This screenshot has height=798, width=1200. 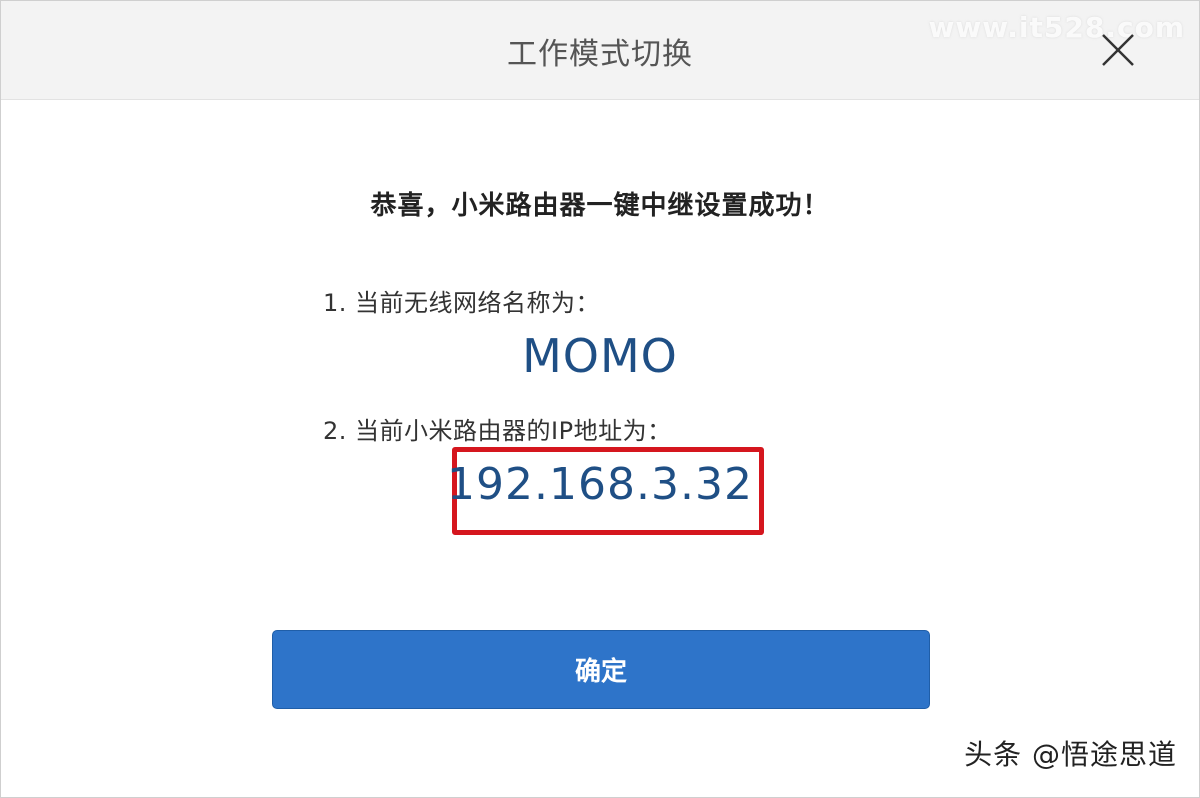 I want to click on wifi-name-value: MOMO, so click(x=600, y=356).